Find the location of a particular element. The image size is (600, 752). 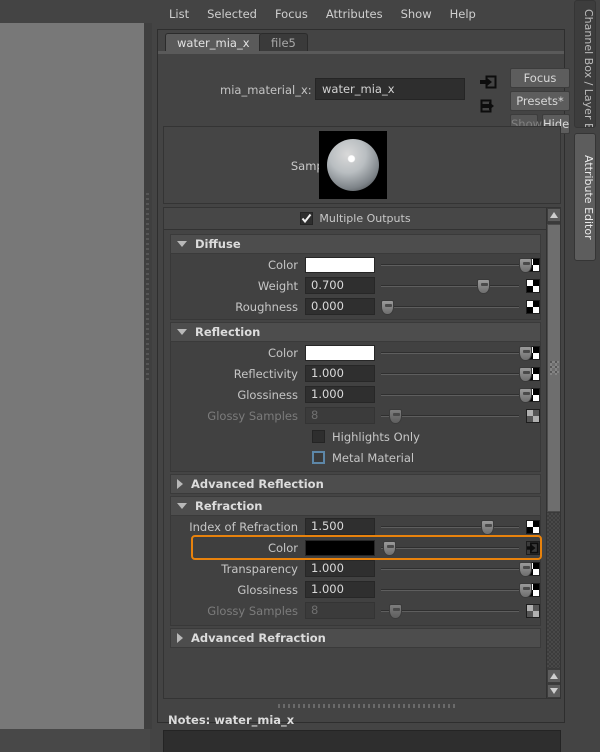

section-header-reflection: Reflection is located at coordinates (355, 332).